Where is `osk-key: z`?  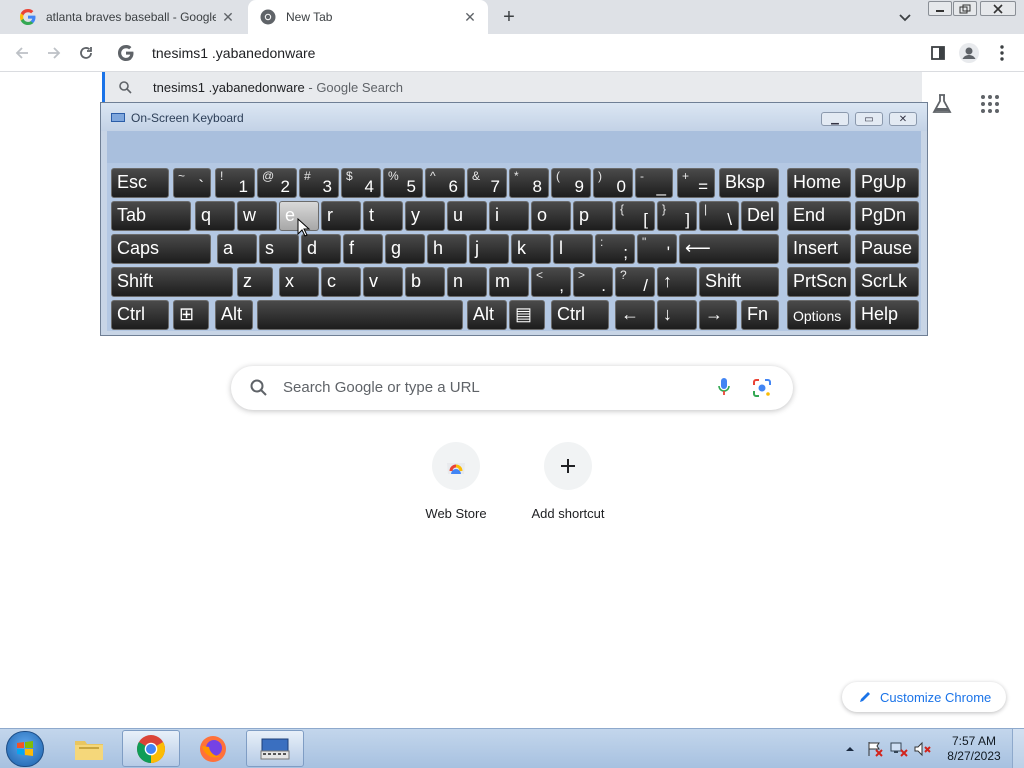
osk-key: z is located at coordinates (255, 282).